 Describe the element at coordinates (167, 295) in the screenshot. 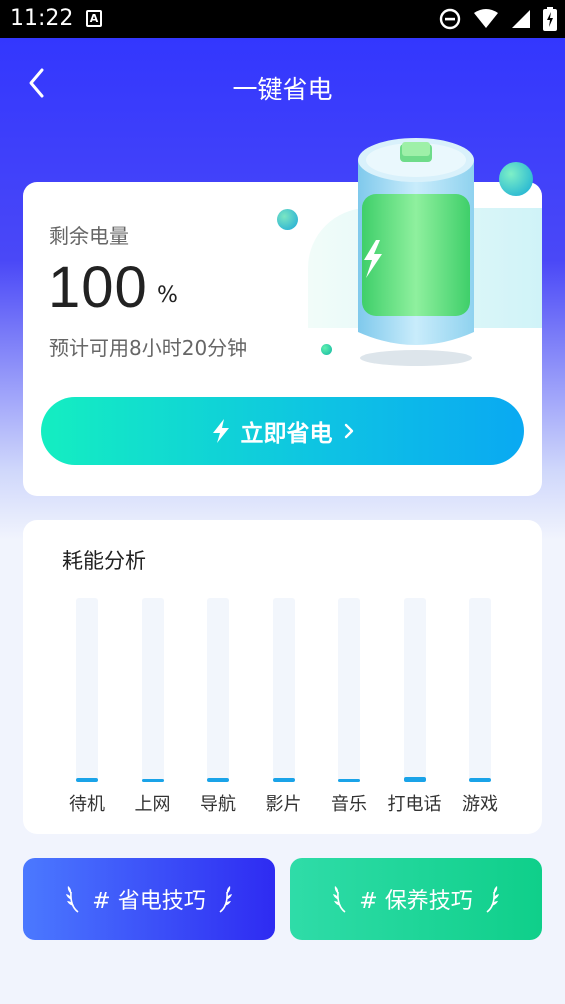

I see `battery-unit: %` at that location.